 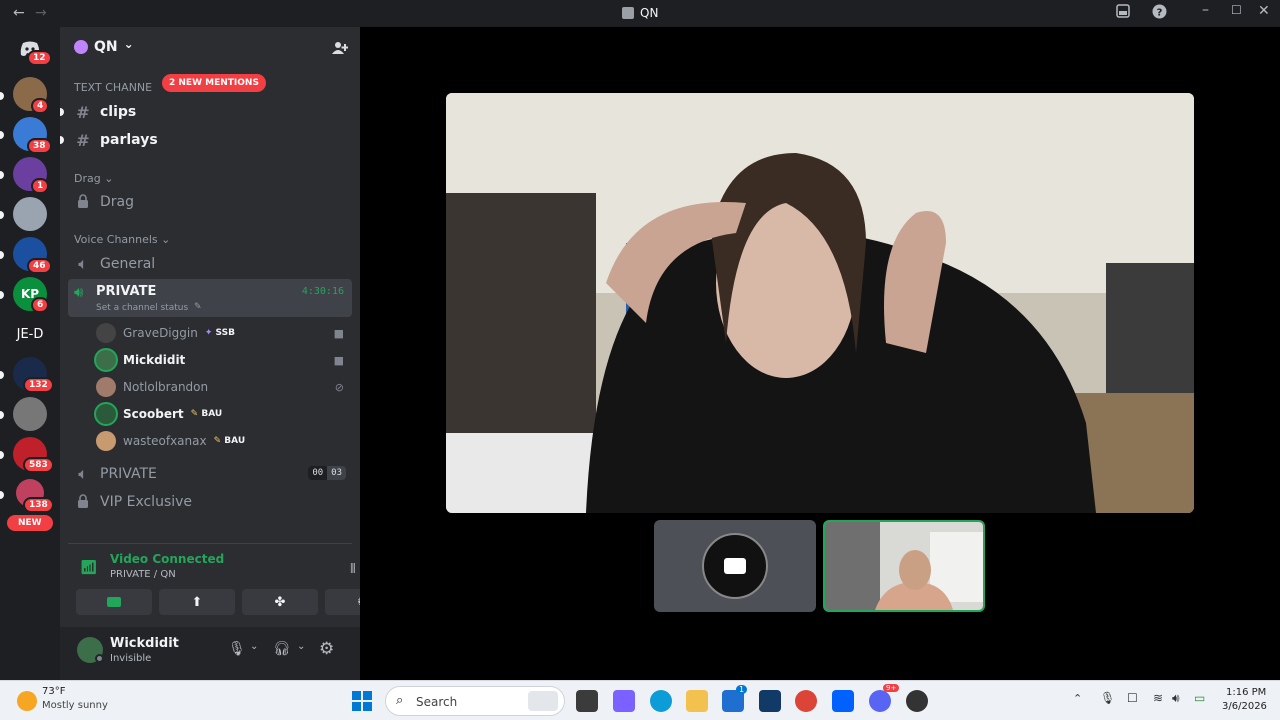 What do you see at coordinates (1205, 10) in the screenshot?
I see `minimize-icon: –` at bounding box center [1205, 10].